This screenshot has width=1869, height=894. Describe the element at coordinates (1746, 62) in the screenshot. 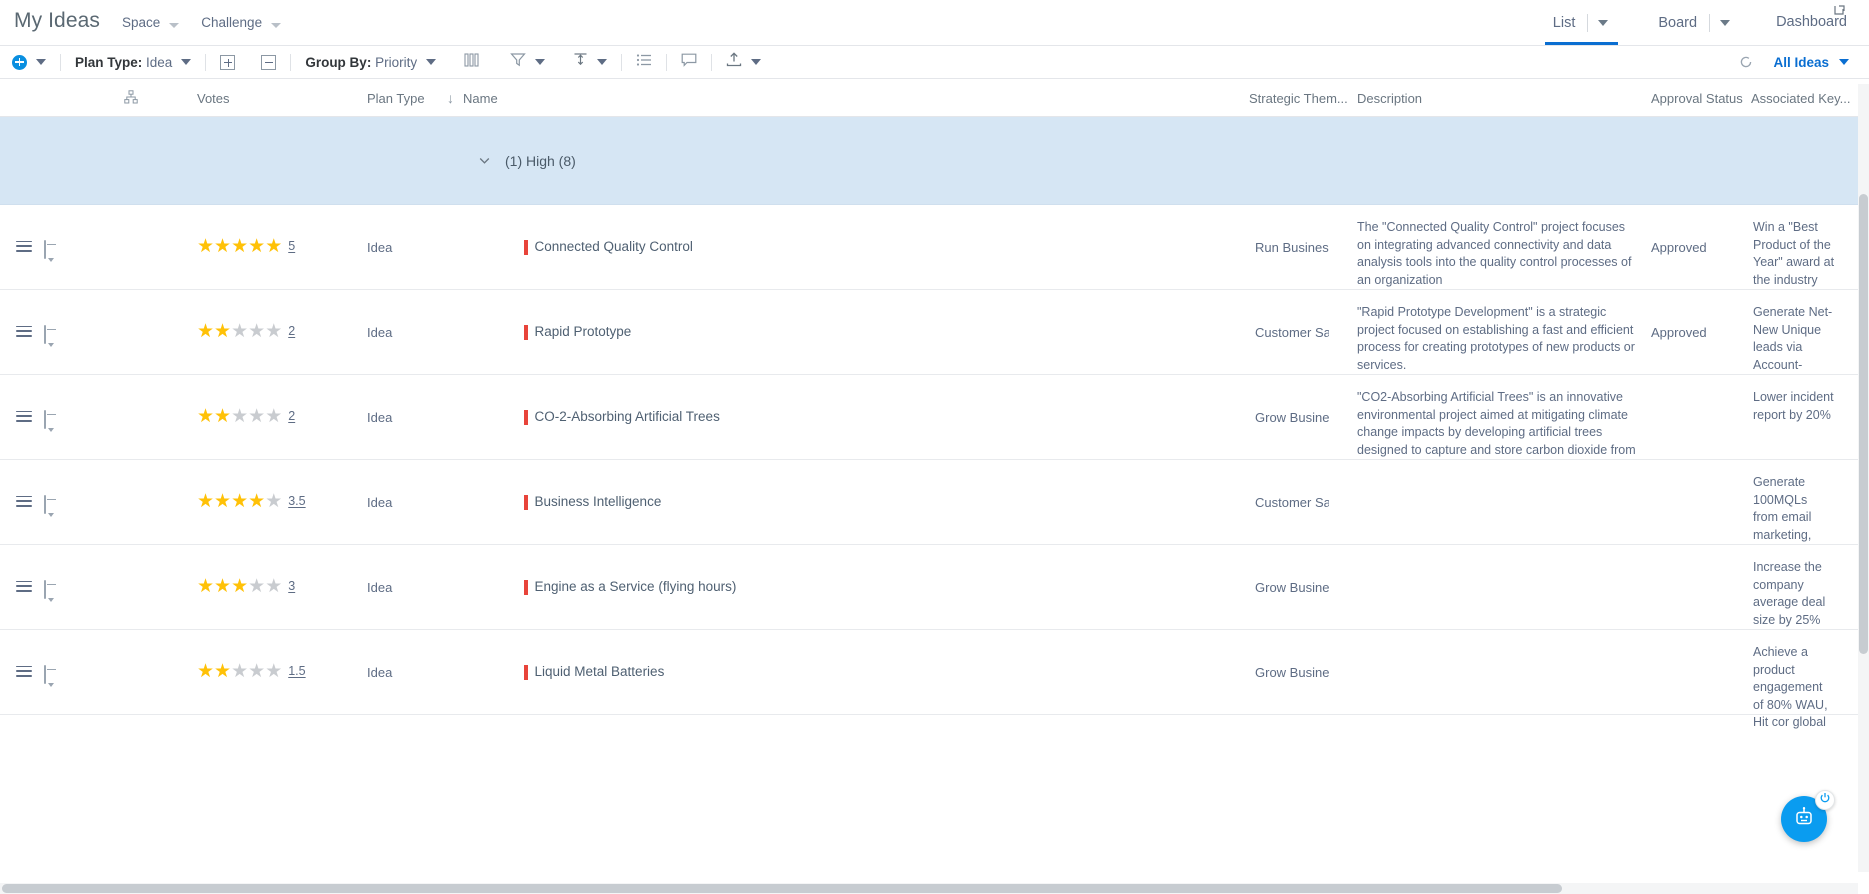

I see `refresh-icon` at that location.